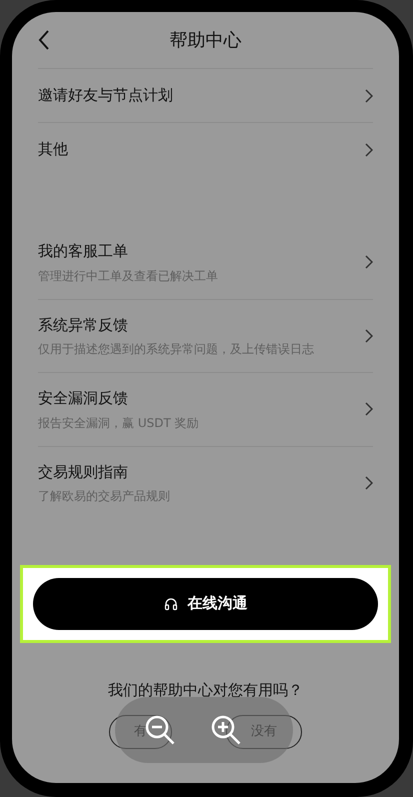 The image size is (413, 797). I want to click on item-title: 我的客服工单, so click(83, 251).